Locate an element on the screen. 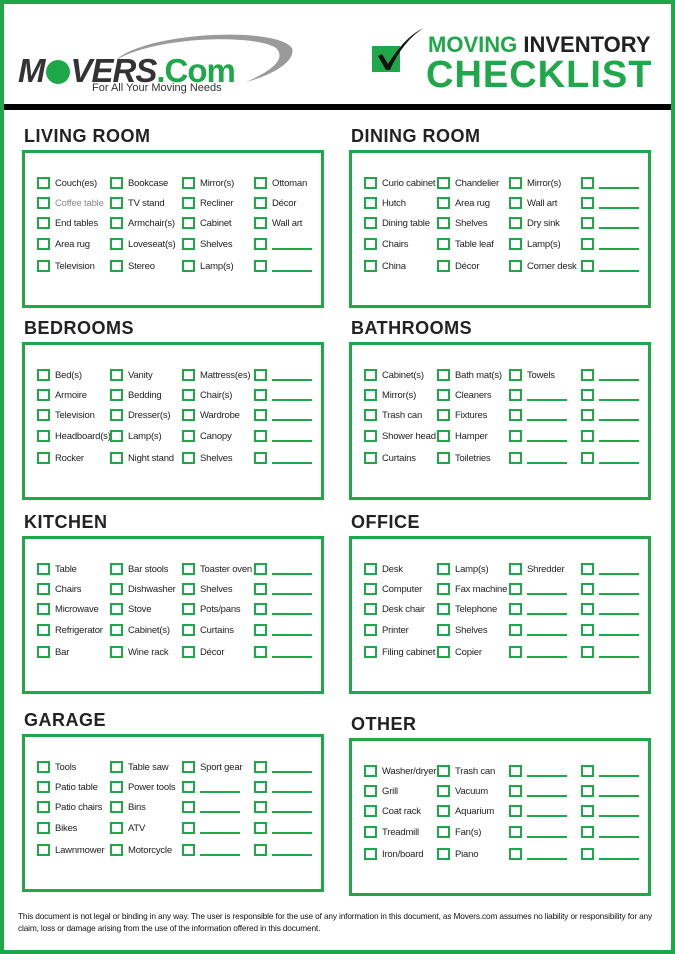 The width and height of the screenshot is (675, 954). checklist-item: Décor is located at coordinates (275, 203).